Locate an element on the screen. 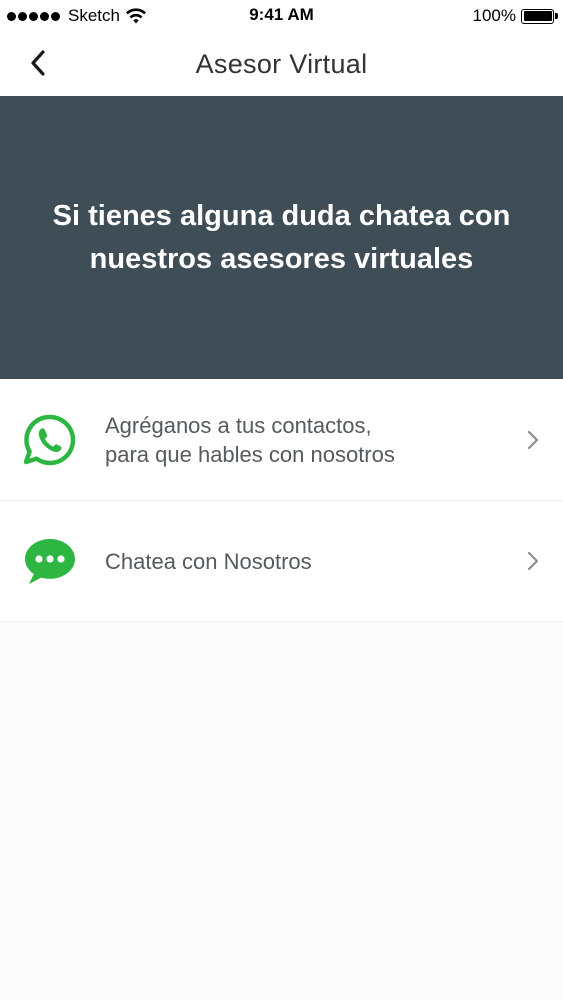 Image resolution: width=563 pixels, height=1000 pixels. chat-with-us-label: Chatea con Nosotros is located at coordinates (208, 561).